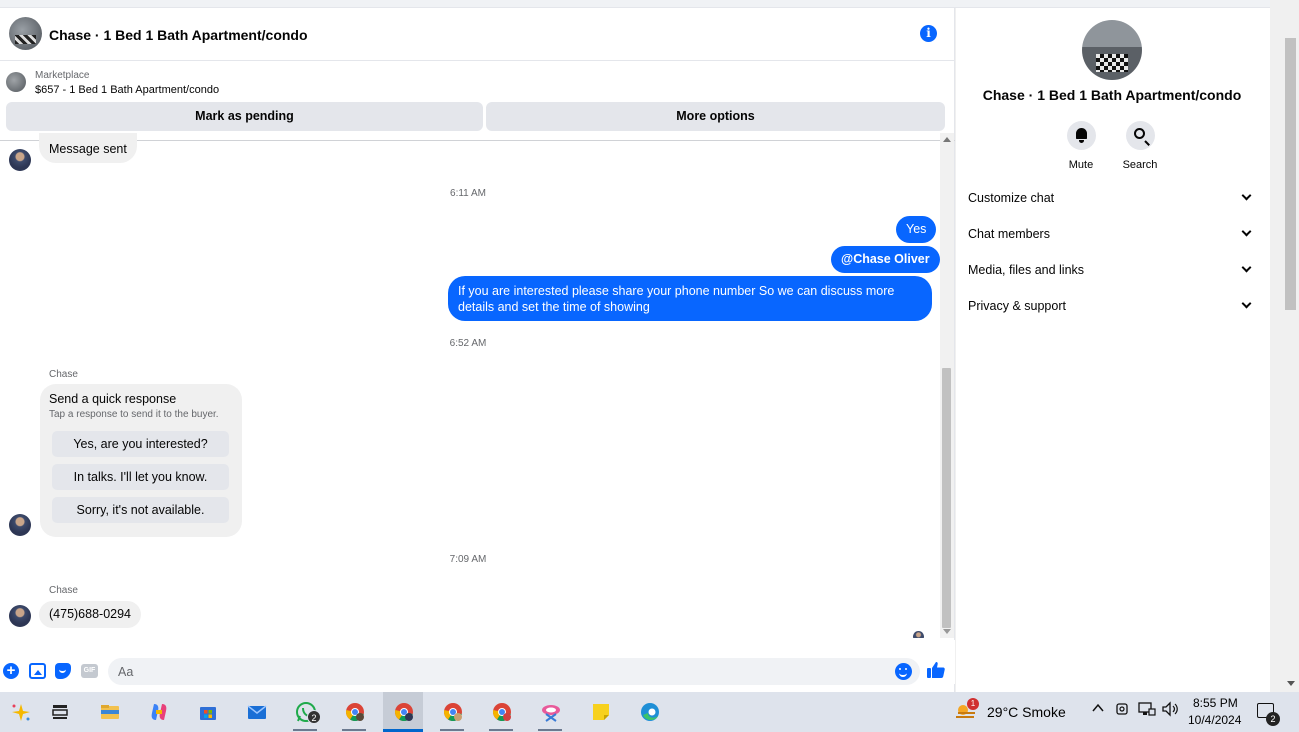 This screenshot has height=732, width=1299. What do you see at coordinates (1011, 198) in the screenshot?
I see `section-label: Customize chat` at bounding box center [1011, 198].